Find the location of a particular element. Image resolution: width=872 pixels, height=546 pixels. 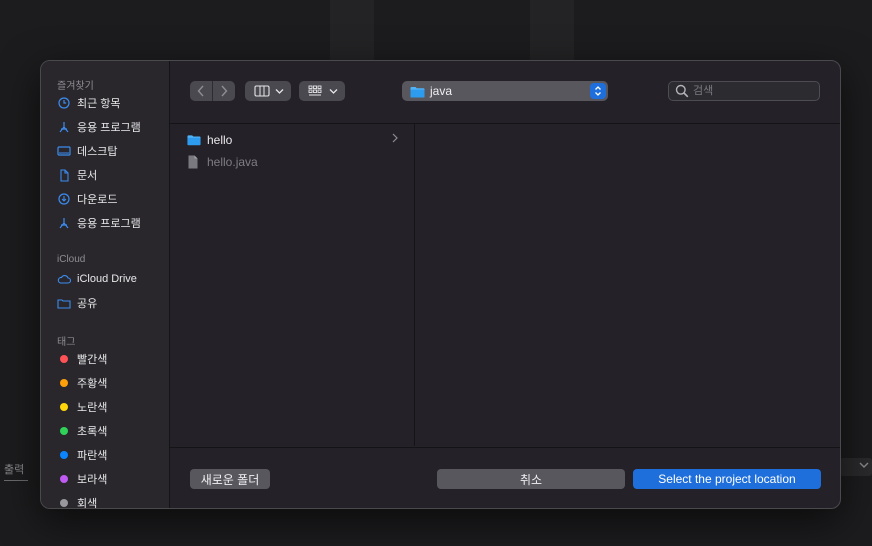

sidebar-item-icloud-drive: iCloud Drive is located at coordinates (97, 279).